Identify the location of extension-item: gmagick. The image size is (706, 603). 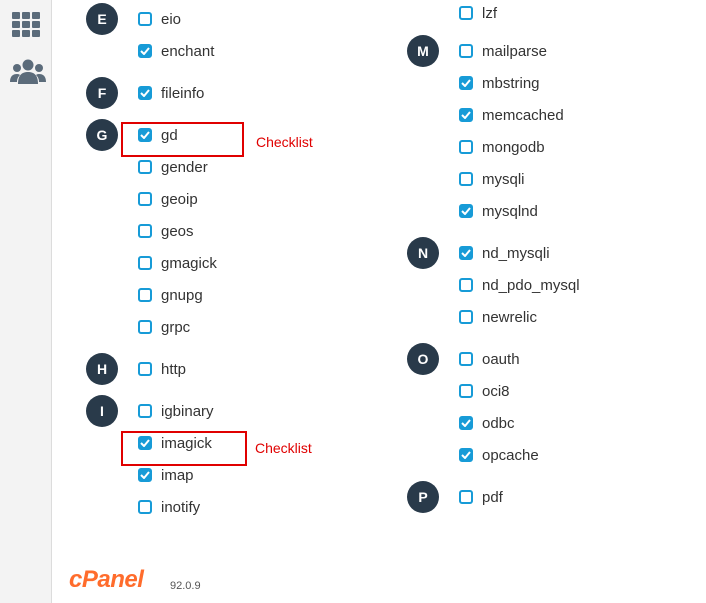
(177, 263).